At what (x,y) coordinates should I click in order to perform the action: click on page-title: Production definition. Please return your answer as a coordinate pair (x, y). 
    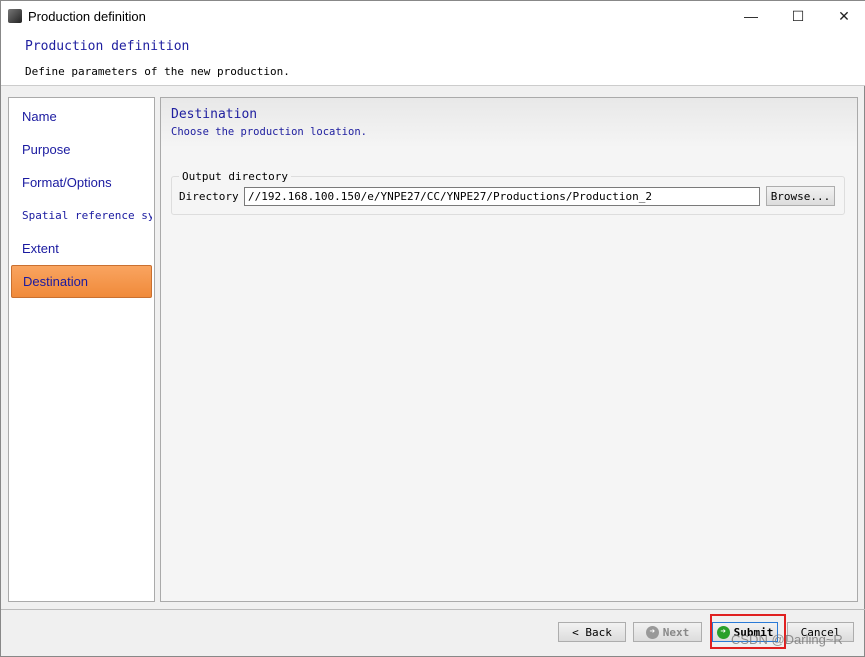
    Looking at the image, I should click on (107, 46).